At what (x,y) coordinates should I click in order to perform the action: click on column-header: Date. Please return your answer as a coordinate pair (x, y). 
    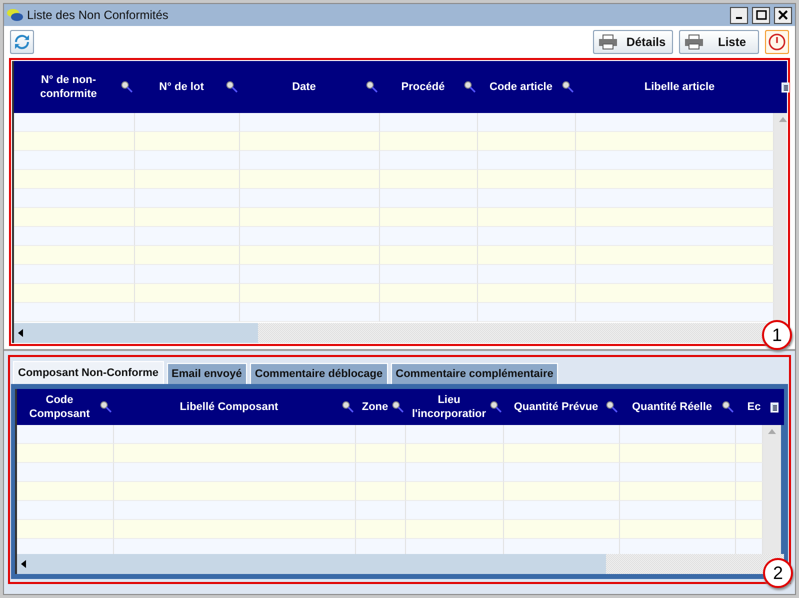
    Looking at the image, I should click on (304, 87).